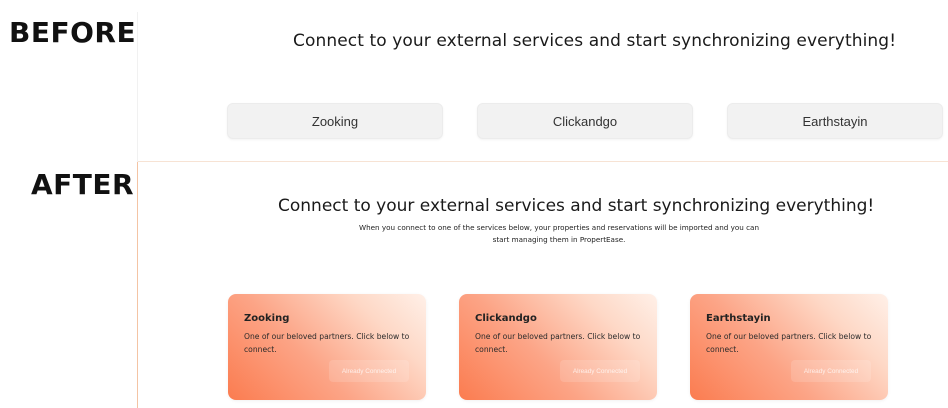 The image size is (948, 408). I want to click on card-title: Earthstayin, so click(738, 318).